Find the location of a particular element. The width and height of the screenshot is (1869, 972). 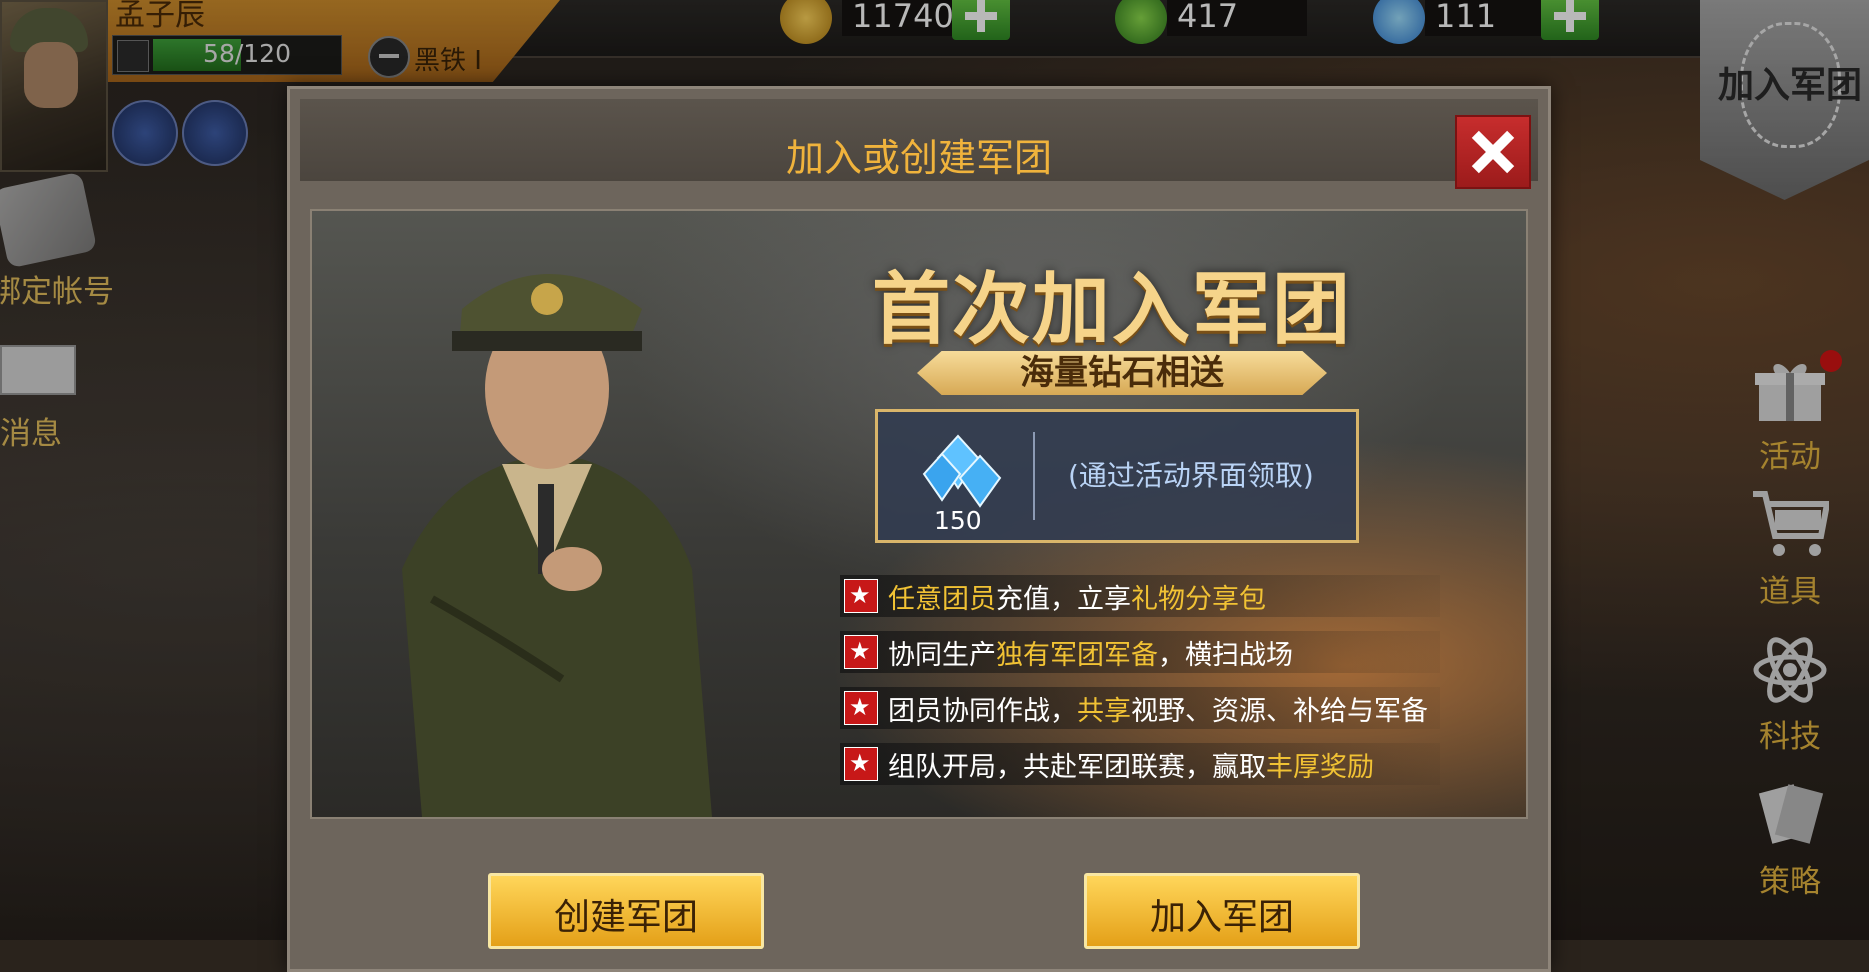

sub-headline: 海量钻石相送 is located at coordinates (1122, 373).